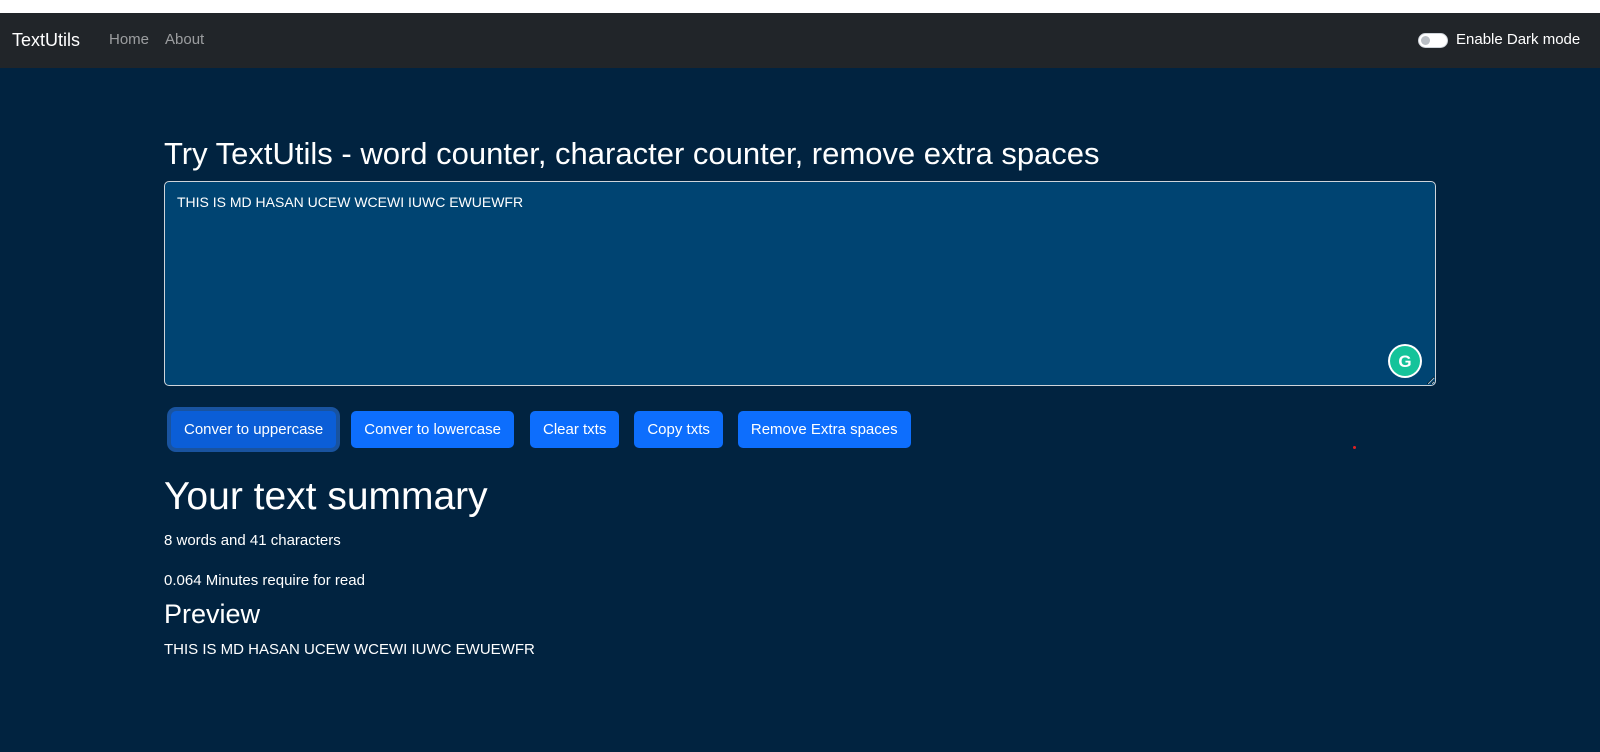 The height and width of the screenshot is (752, 1600). I want to click on preview-text: THIS IS MD HASAN UCEW WCEWI IUWC EWUEWFR, so click(349, 649).